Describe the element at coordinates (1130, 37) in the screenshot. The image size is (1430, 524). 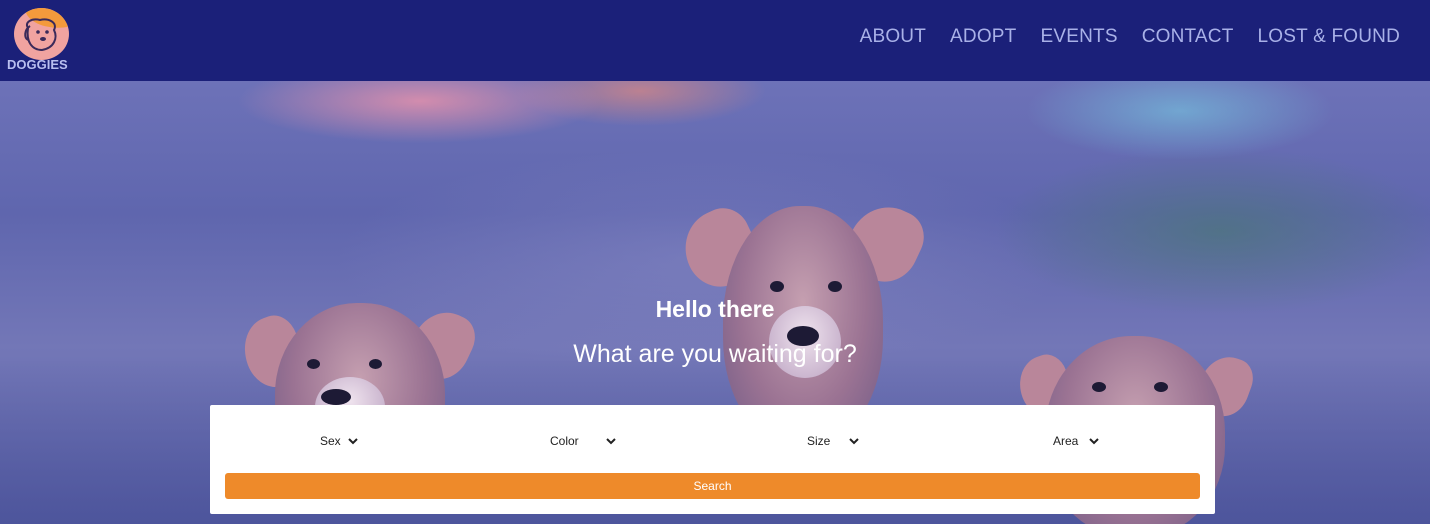
I see `main-nav: ABOUT ADOPT EVENTS CONTACT LOST & FOUND` at that location.